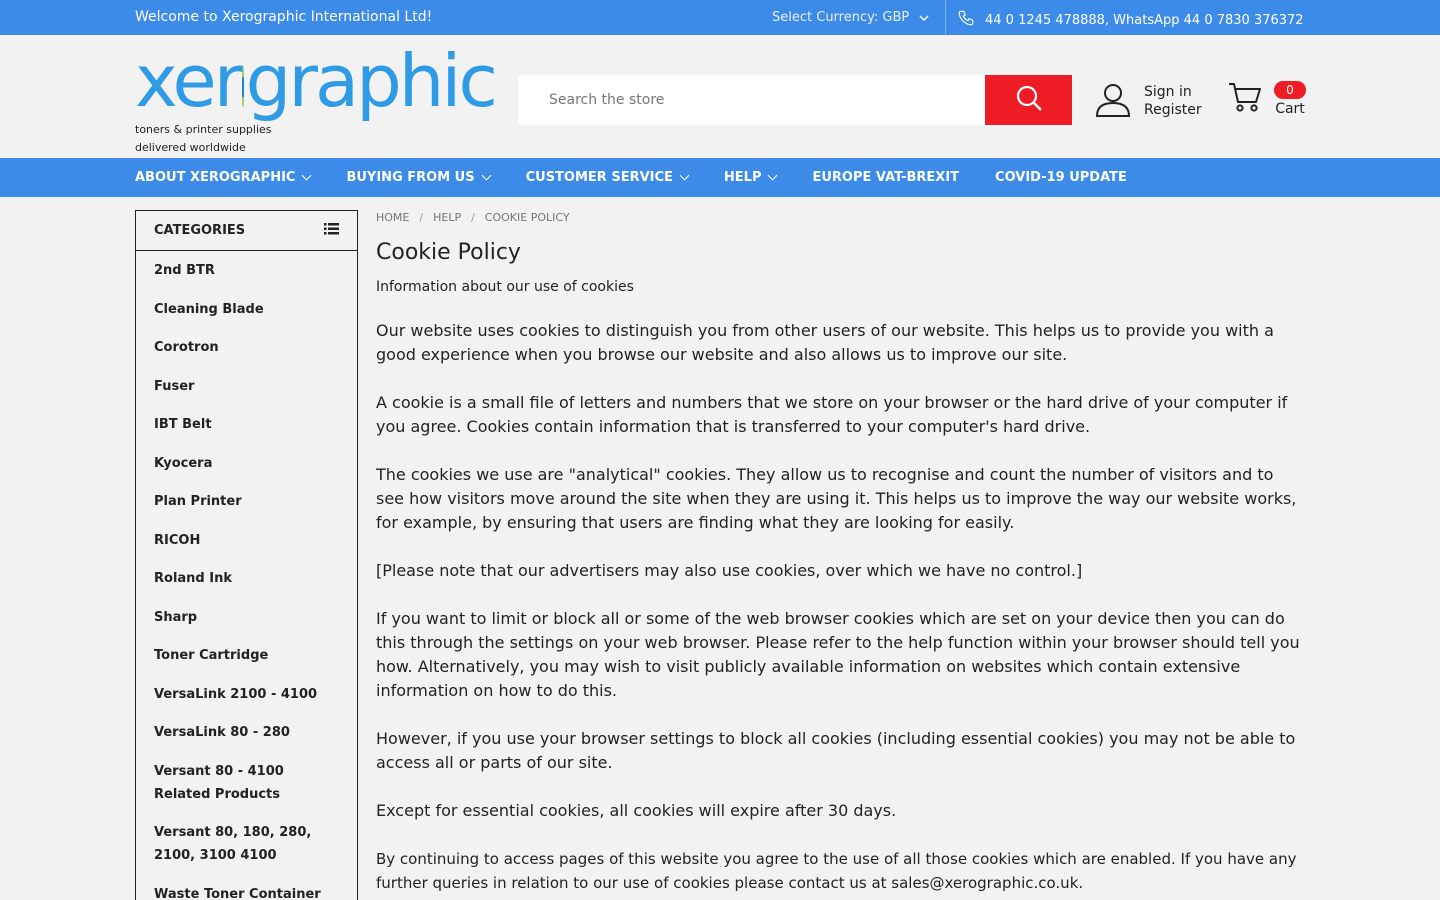 The image size is (1440, 900). Describe the element at coordinates (243, 87) in the screenshot. I see `logo-globe-icon` at that location.